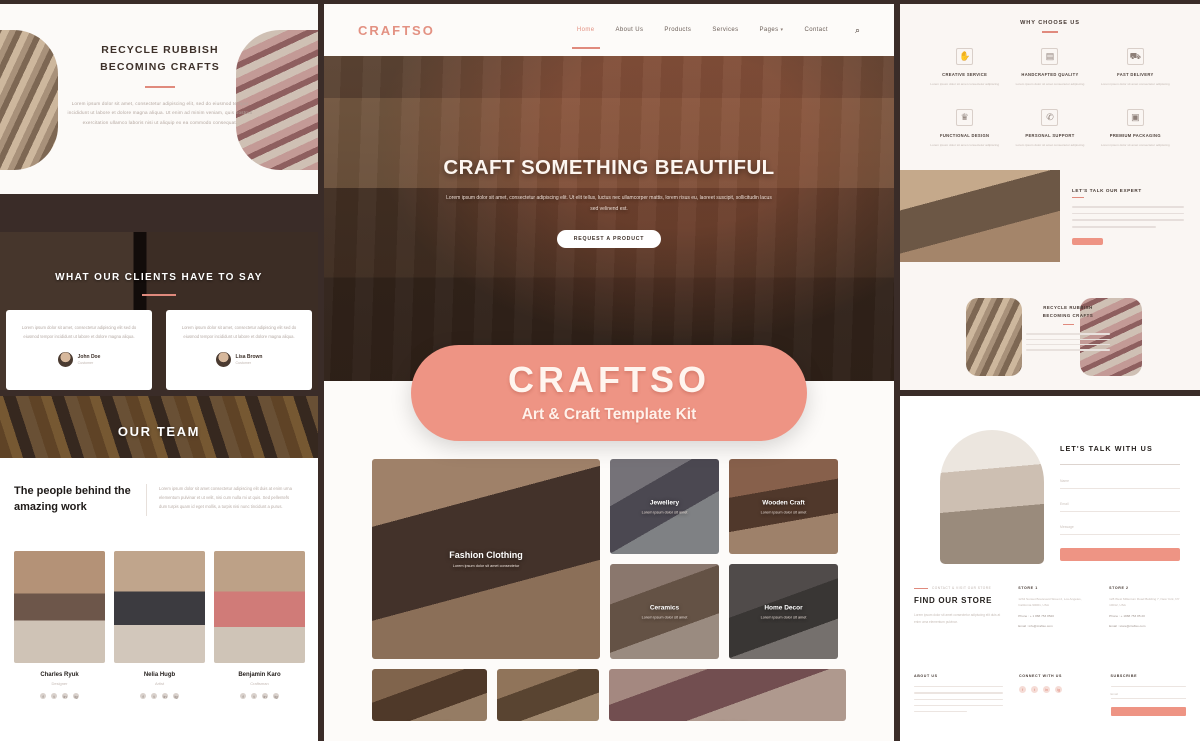 Image resolution: width=1200 pixels, height=741 pixels. I want to click on portfolio-card-sculpturing: Sculpturing, so click(548, 695).